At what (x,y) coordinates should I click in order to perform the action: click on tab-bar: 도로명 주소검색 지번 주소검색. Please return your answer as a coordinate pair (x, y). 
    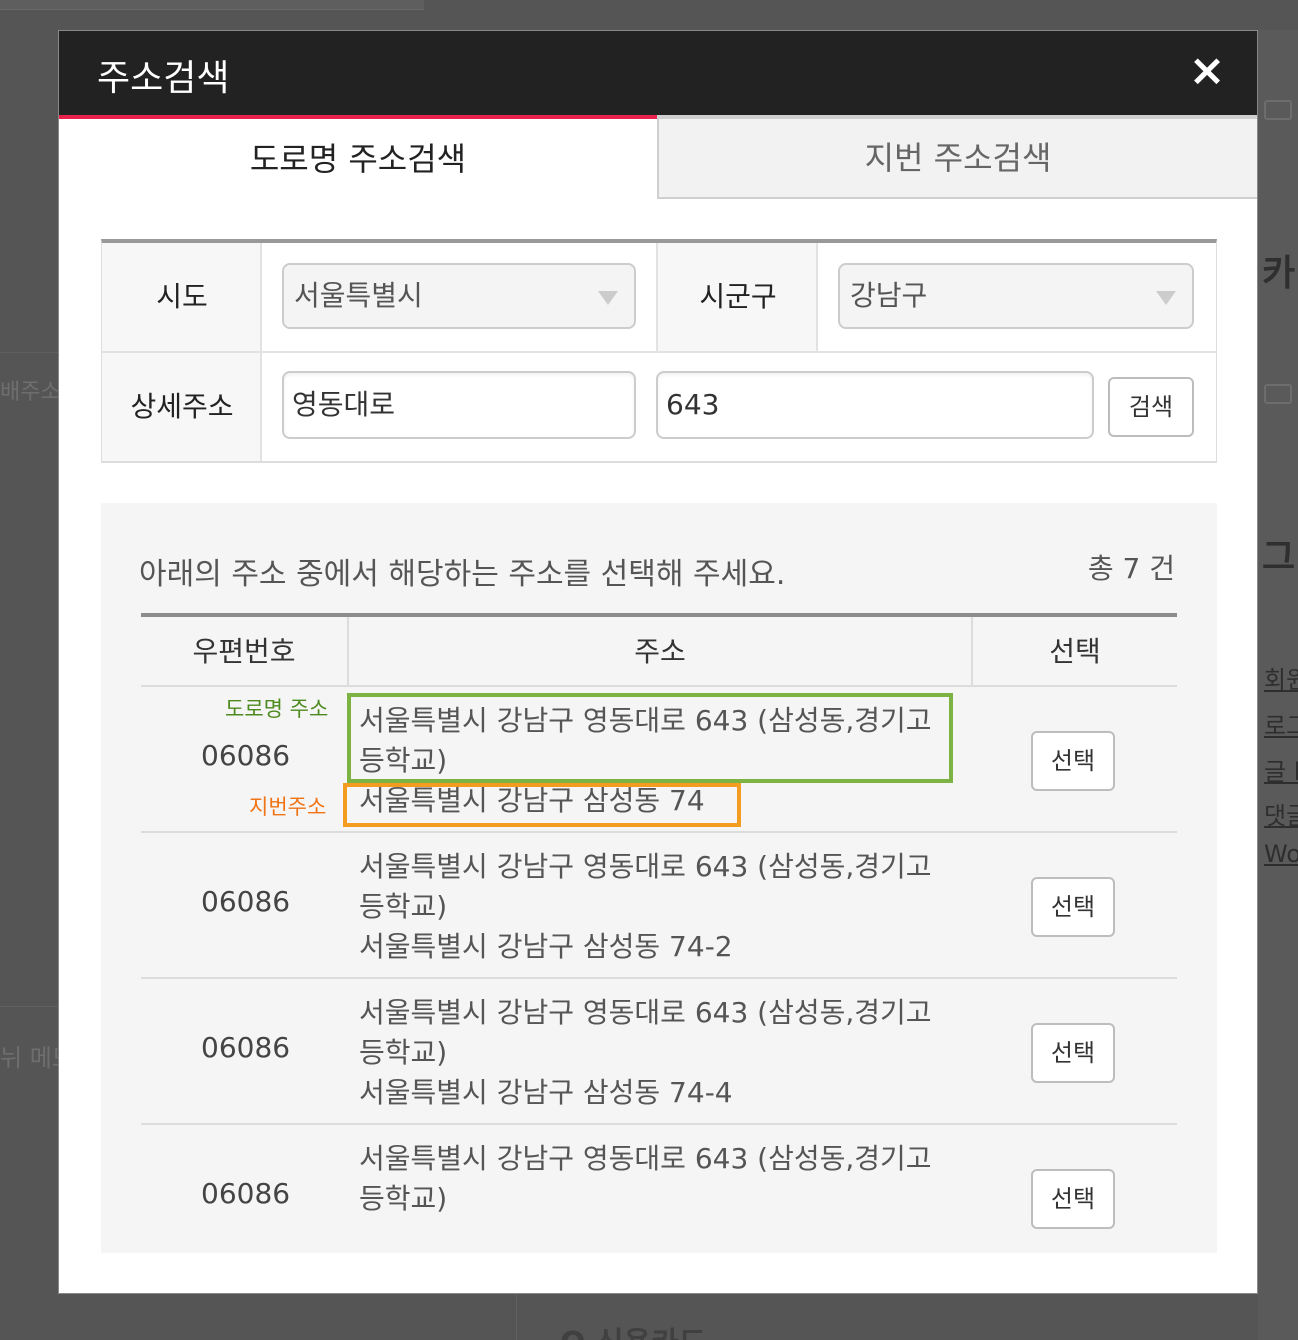
    Looking at the image, I should click on (658, 157).